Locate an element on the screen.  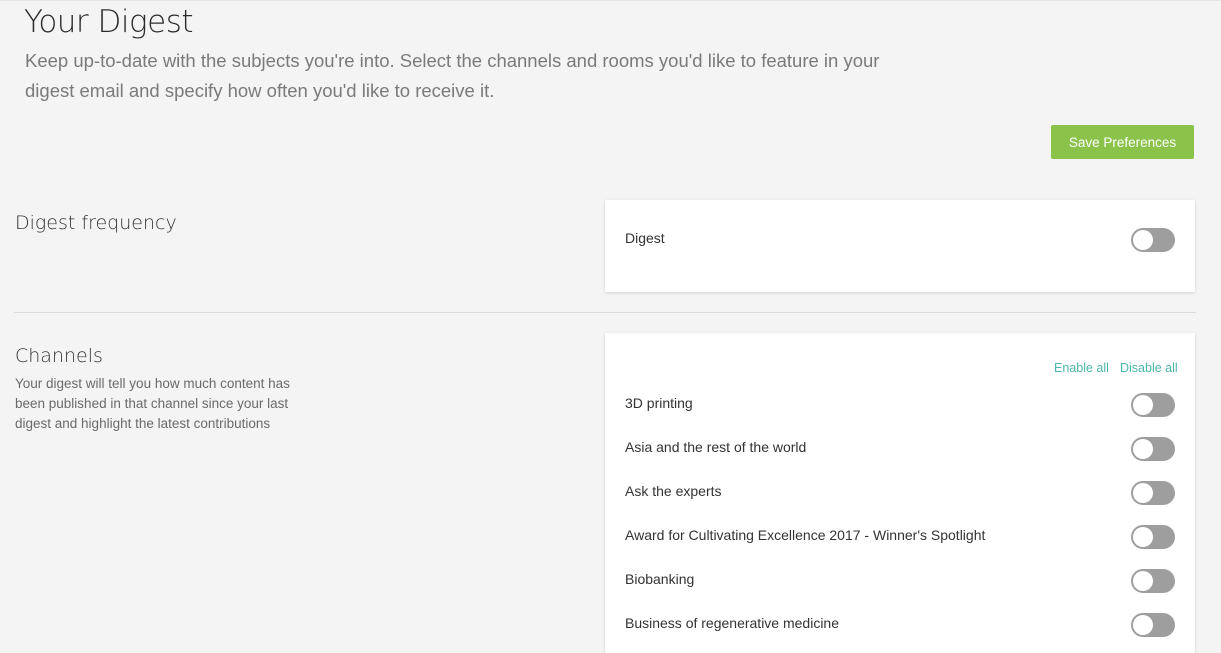
channel-label: 3D printing is located at coordinates (659, 403).